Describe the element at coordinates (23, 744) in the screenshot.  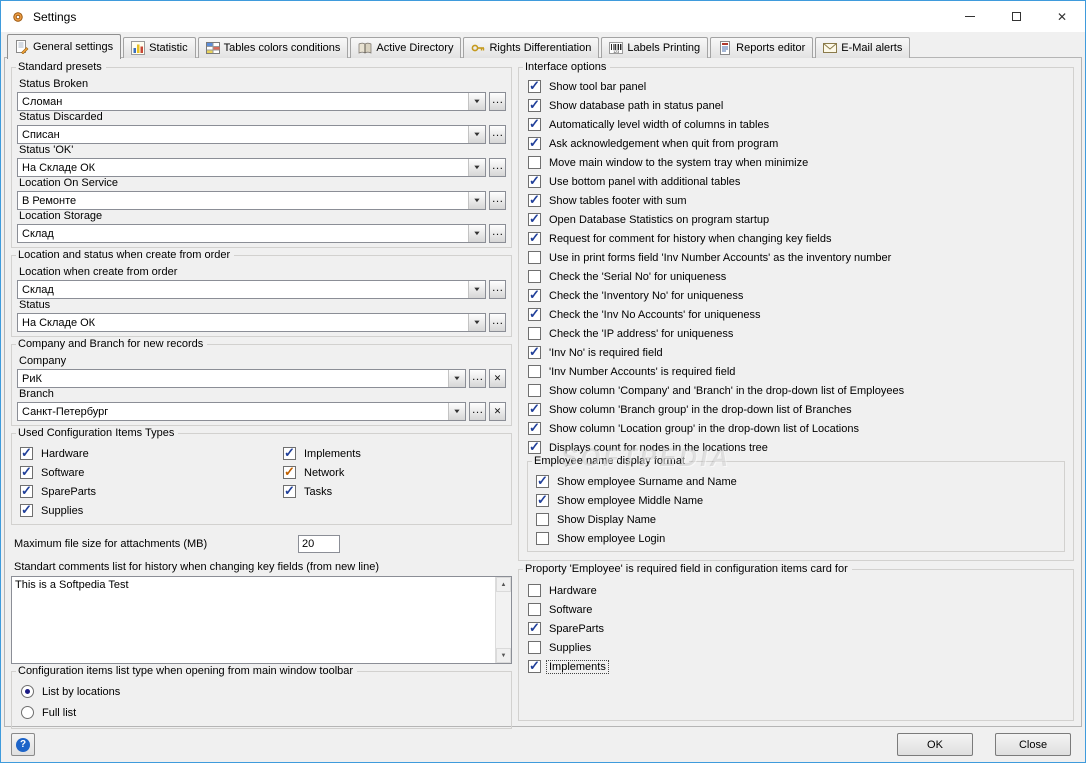
I see `help-button: ?` at that location.